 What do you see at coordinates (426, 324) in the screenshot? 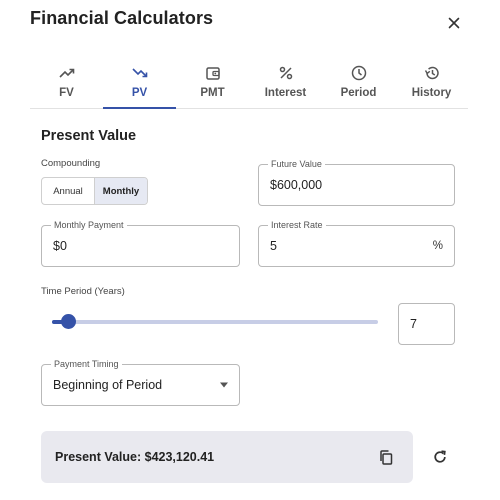
I see `time-period-field: 7` at bounding box center [426, 324].